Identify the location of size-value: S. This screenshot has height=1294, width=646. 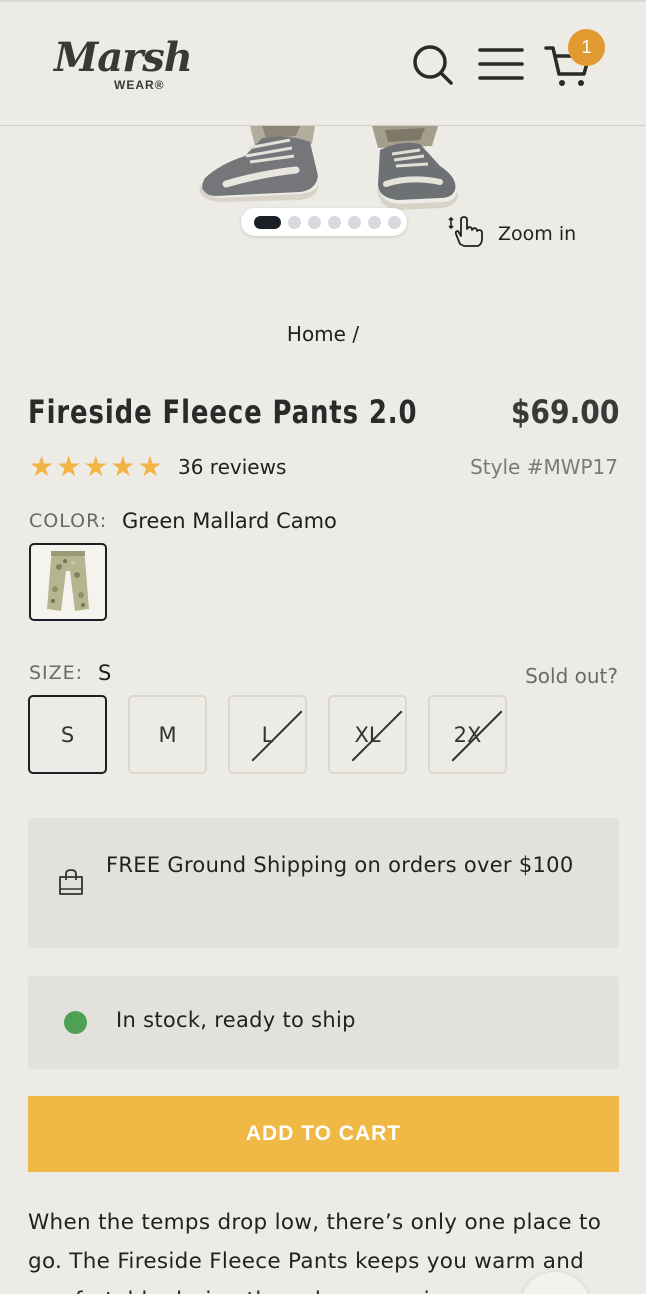
(105, 673).